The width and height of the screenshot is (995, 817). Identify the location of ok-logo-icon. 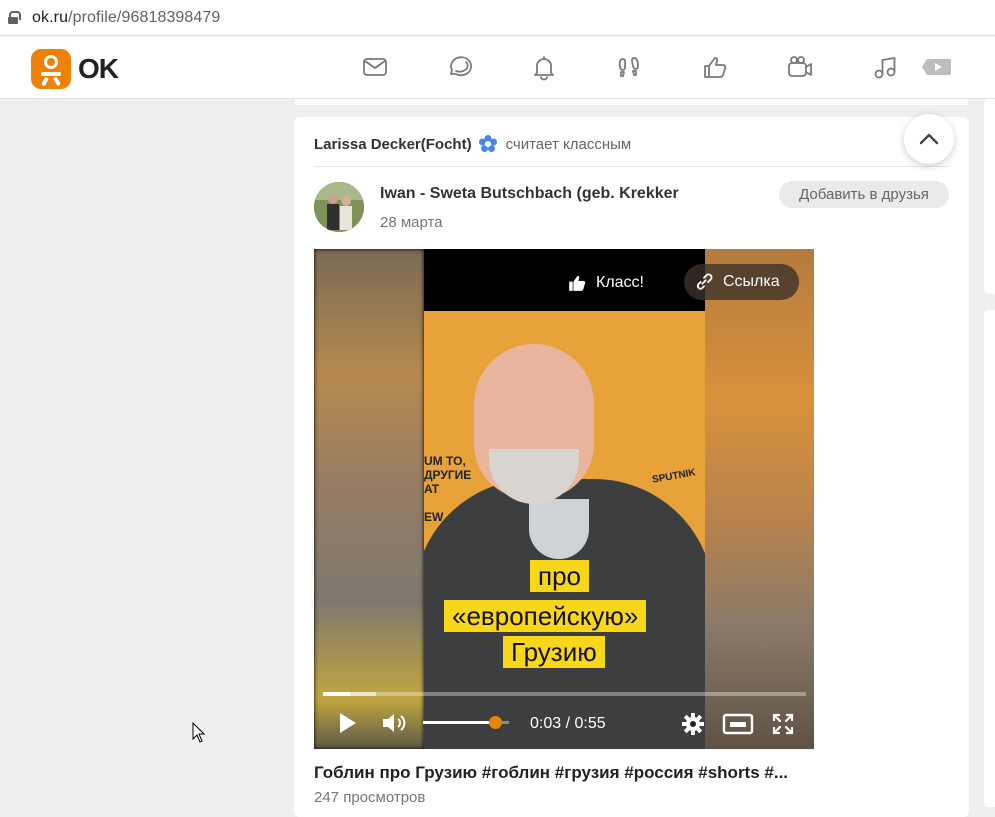
(51, 69).